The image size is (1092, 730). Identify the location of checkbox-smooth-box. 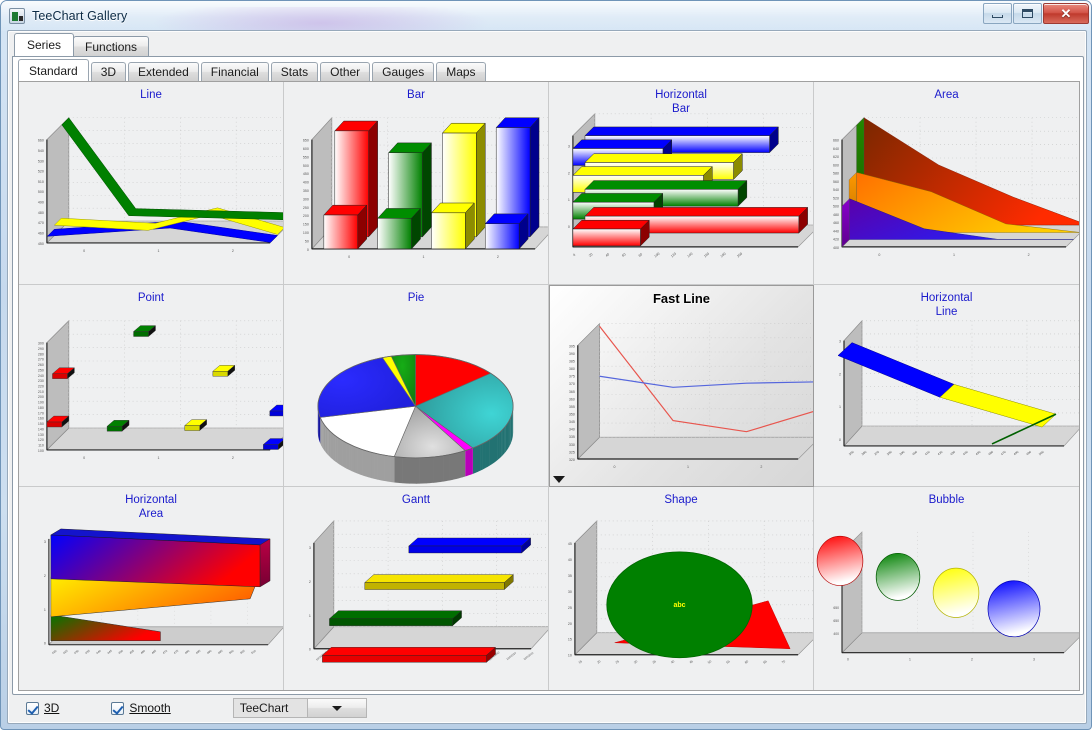
(118, 708).